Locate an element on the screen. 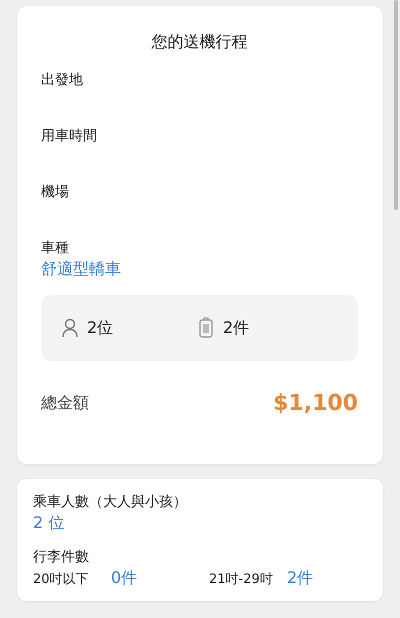 This screenshot has height=618, width=400. summary-count: 2位 is located at coordinates (100, 328).